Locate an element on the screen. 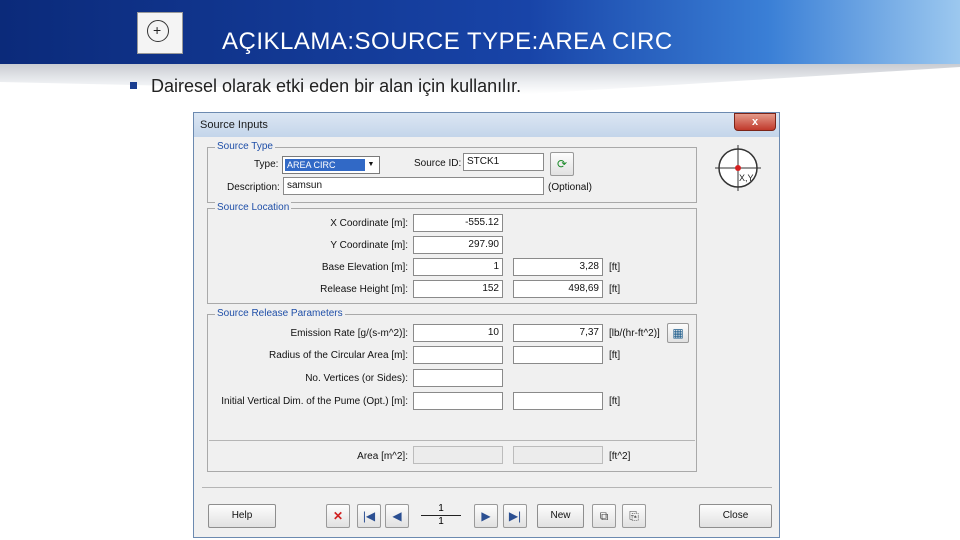 The height and width of the screenshot is (540, 960). calculator-button: ▦ is located at coordinates (678, 333).